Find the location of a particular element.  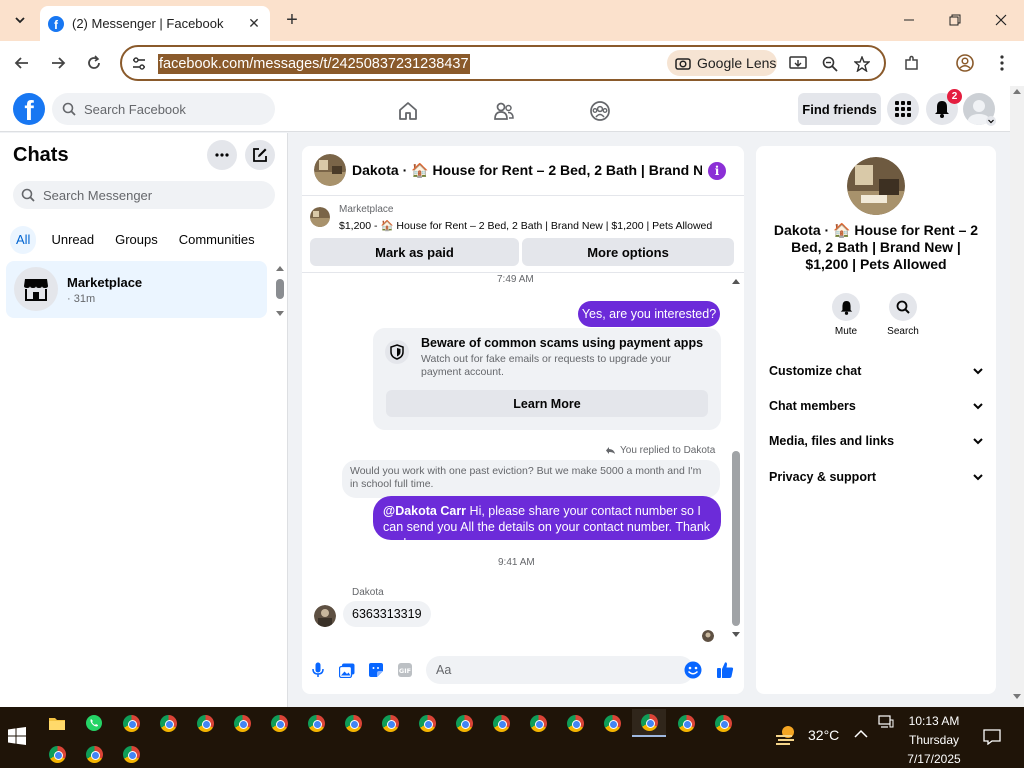

chat-list-item: Marketplace · 31m is located at coordinates (136, 289).